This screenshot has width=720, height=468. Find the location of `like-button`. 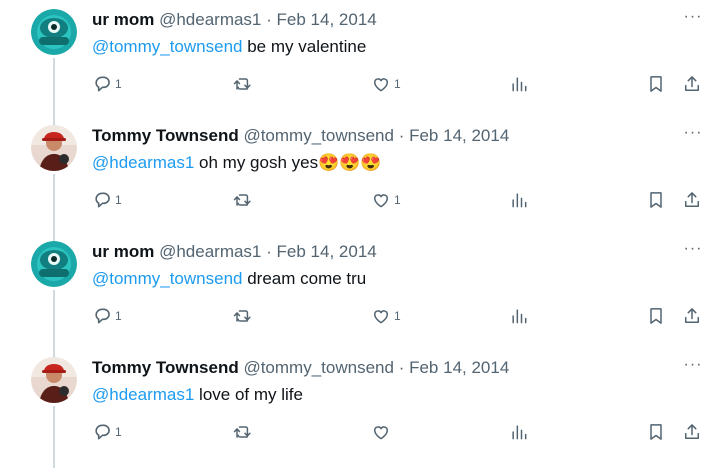

like-button is located at coordinates (382, 432).